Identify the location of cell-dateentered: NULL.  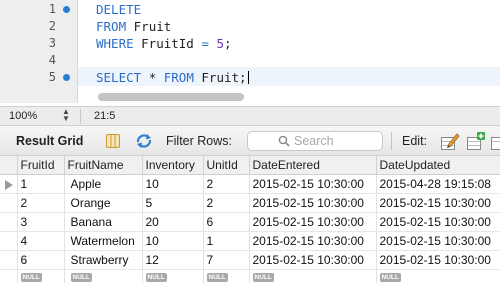
(313, 276).